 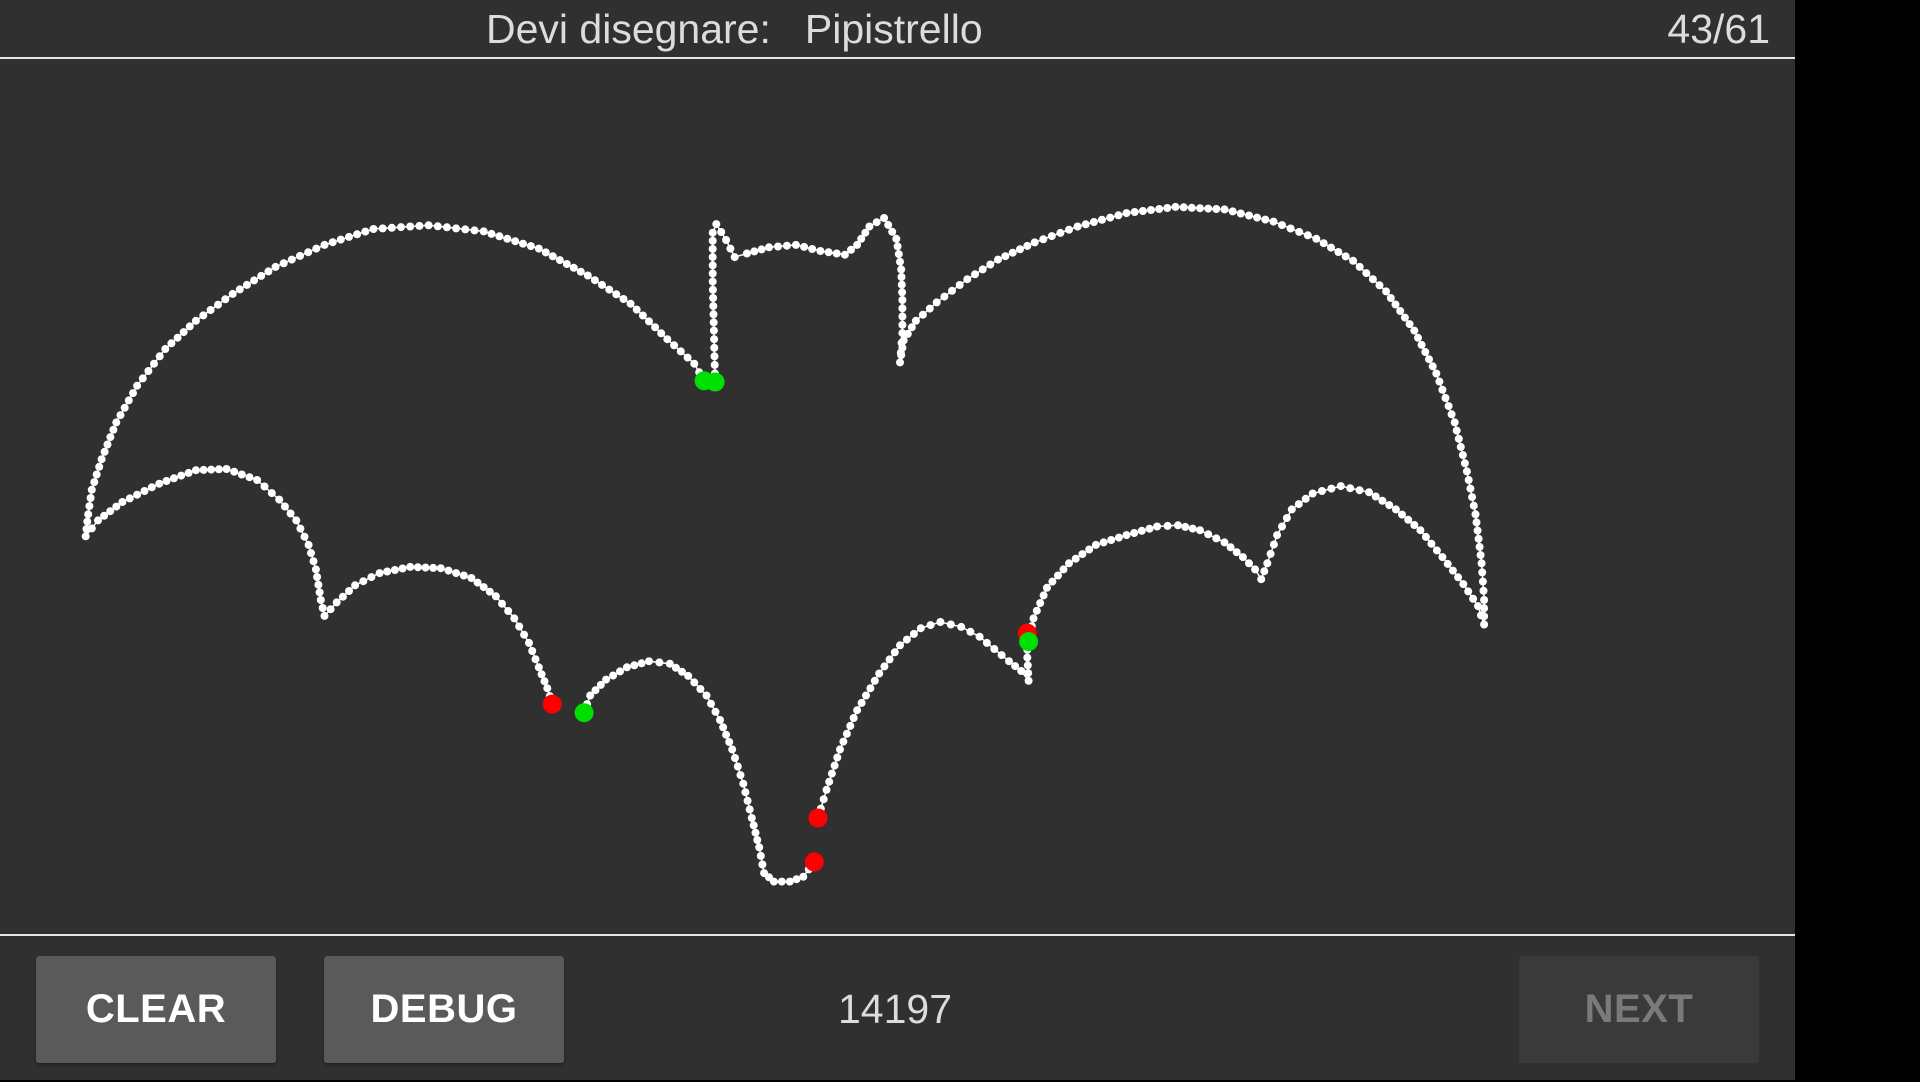 What do you see at coordinates (444, 1009) in the screenshot?
I see `debug-button: DEBUG` at bounding box center [444, 1009].